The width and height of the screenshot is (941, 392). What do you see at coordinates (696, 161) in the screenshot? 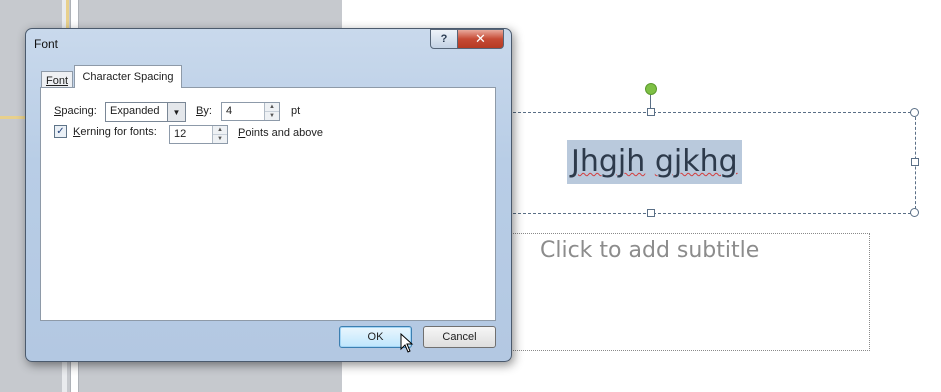
I see `title-word-2: gjkhg` at bounding box center [696, 161].